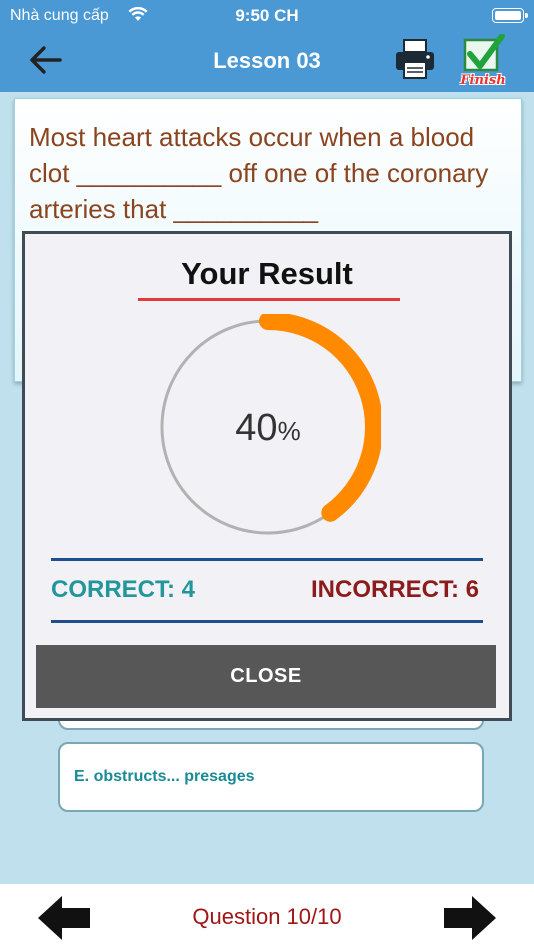 Image resolution: width=534 pixels, height=950 pixels. What do you see at coordinates (267, 917) in the screenshot?
I see `bottom-bar: Question 10/10` at bounding box center [267, 917].